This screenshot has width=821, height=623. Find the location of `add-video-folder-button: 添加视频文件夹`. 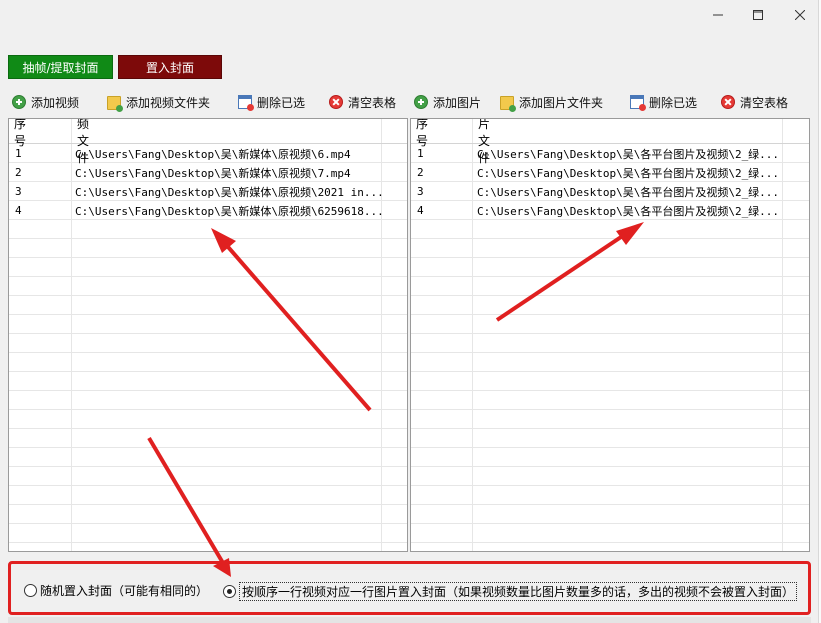

add-video-folder-button: 添加视频文件夹 is located at coordinates (158, 102).